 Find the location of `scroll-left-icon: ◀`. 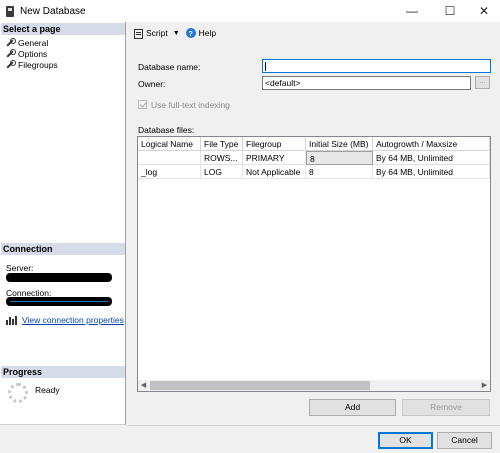

scroll-left-icon: ◀ is located at coordinates (143, 385).